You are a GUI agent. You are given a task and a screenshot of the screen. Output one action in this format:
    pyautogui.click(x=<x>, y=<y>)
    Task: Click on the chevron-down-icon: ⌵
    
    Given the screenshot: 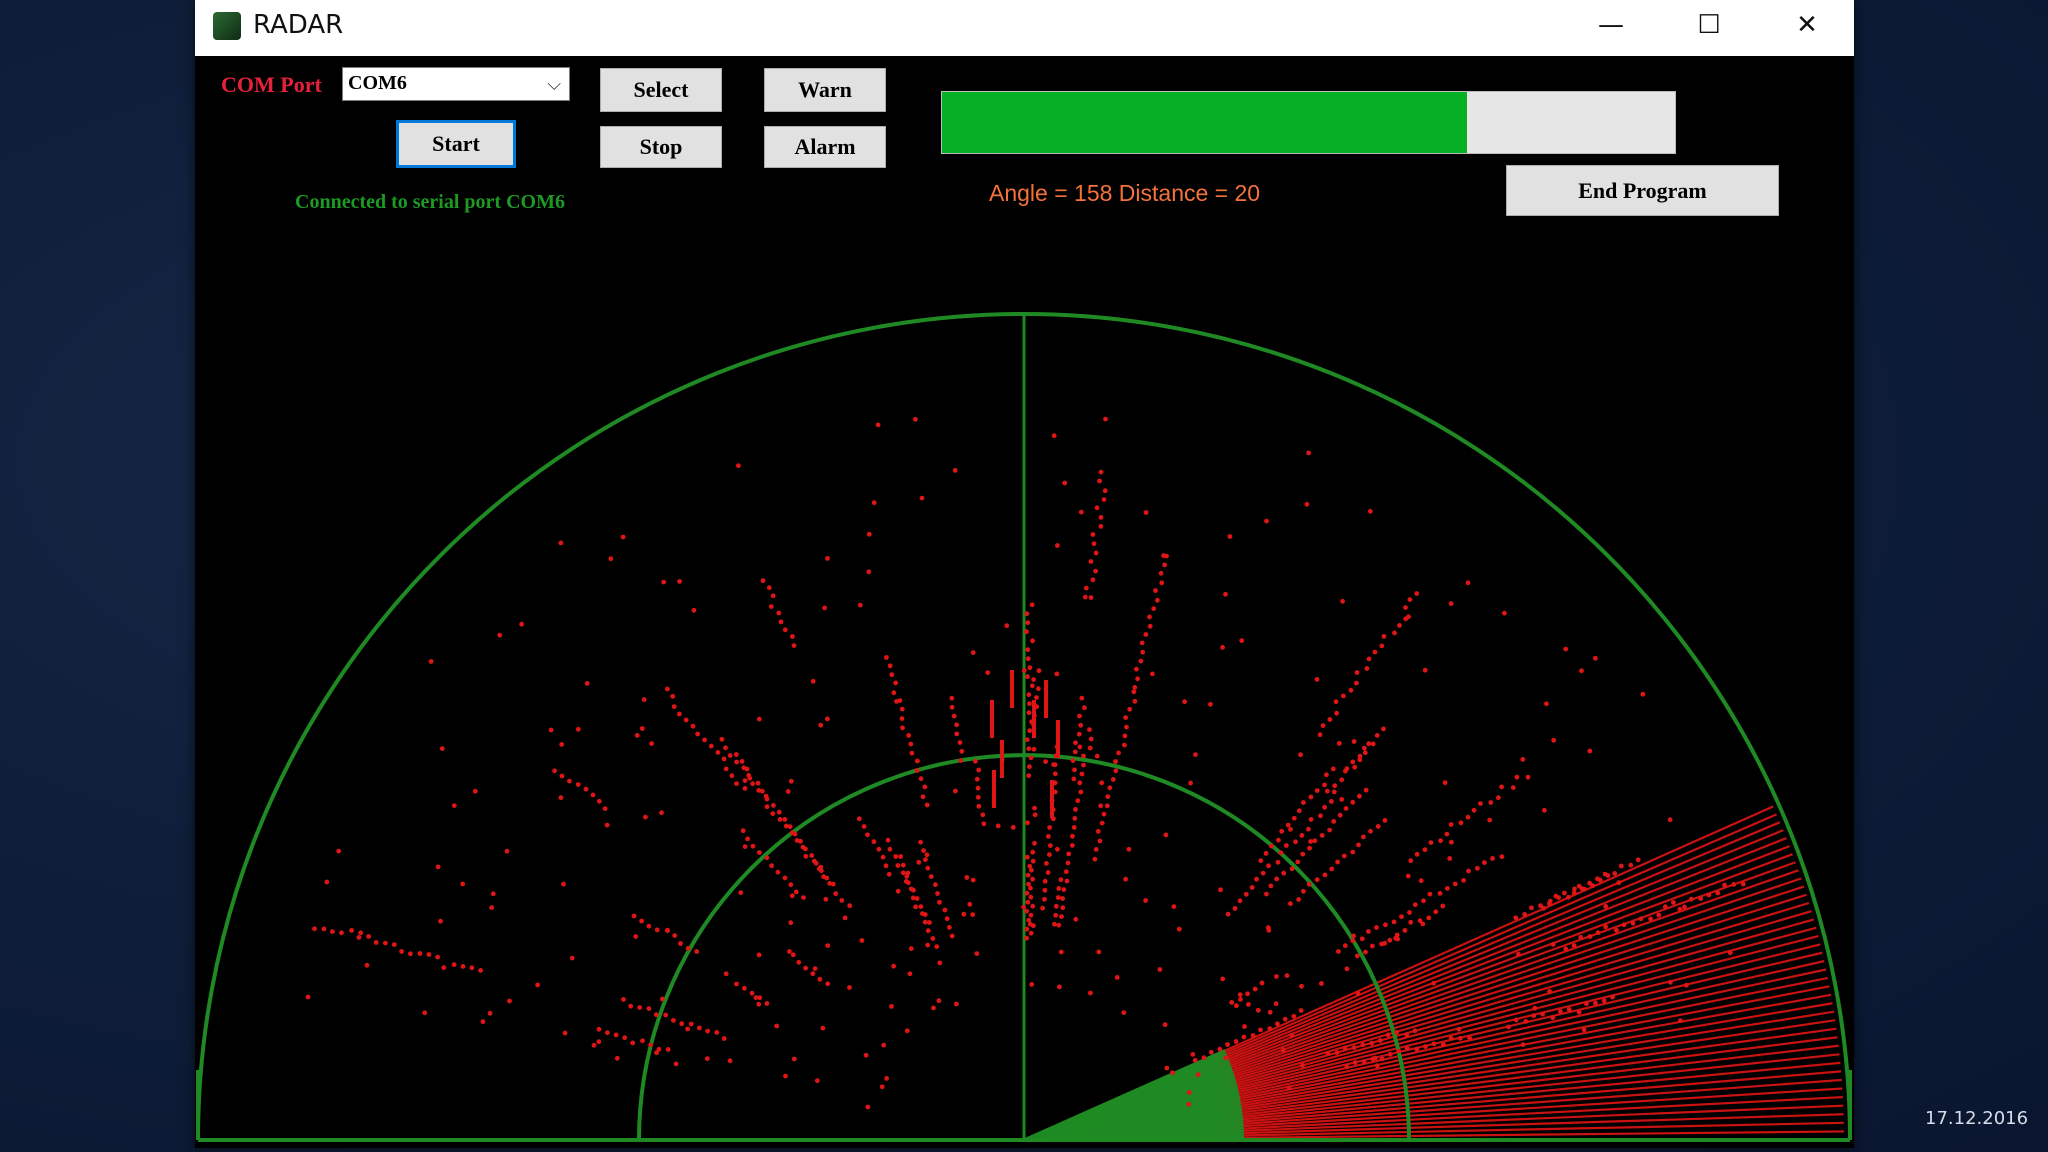 What is the action you would take?
    pyautogui.click(x=554, y=84)
    